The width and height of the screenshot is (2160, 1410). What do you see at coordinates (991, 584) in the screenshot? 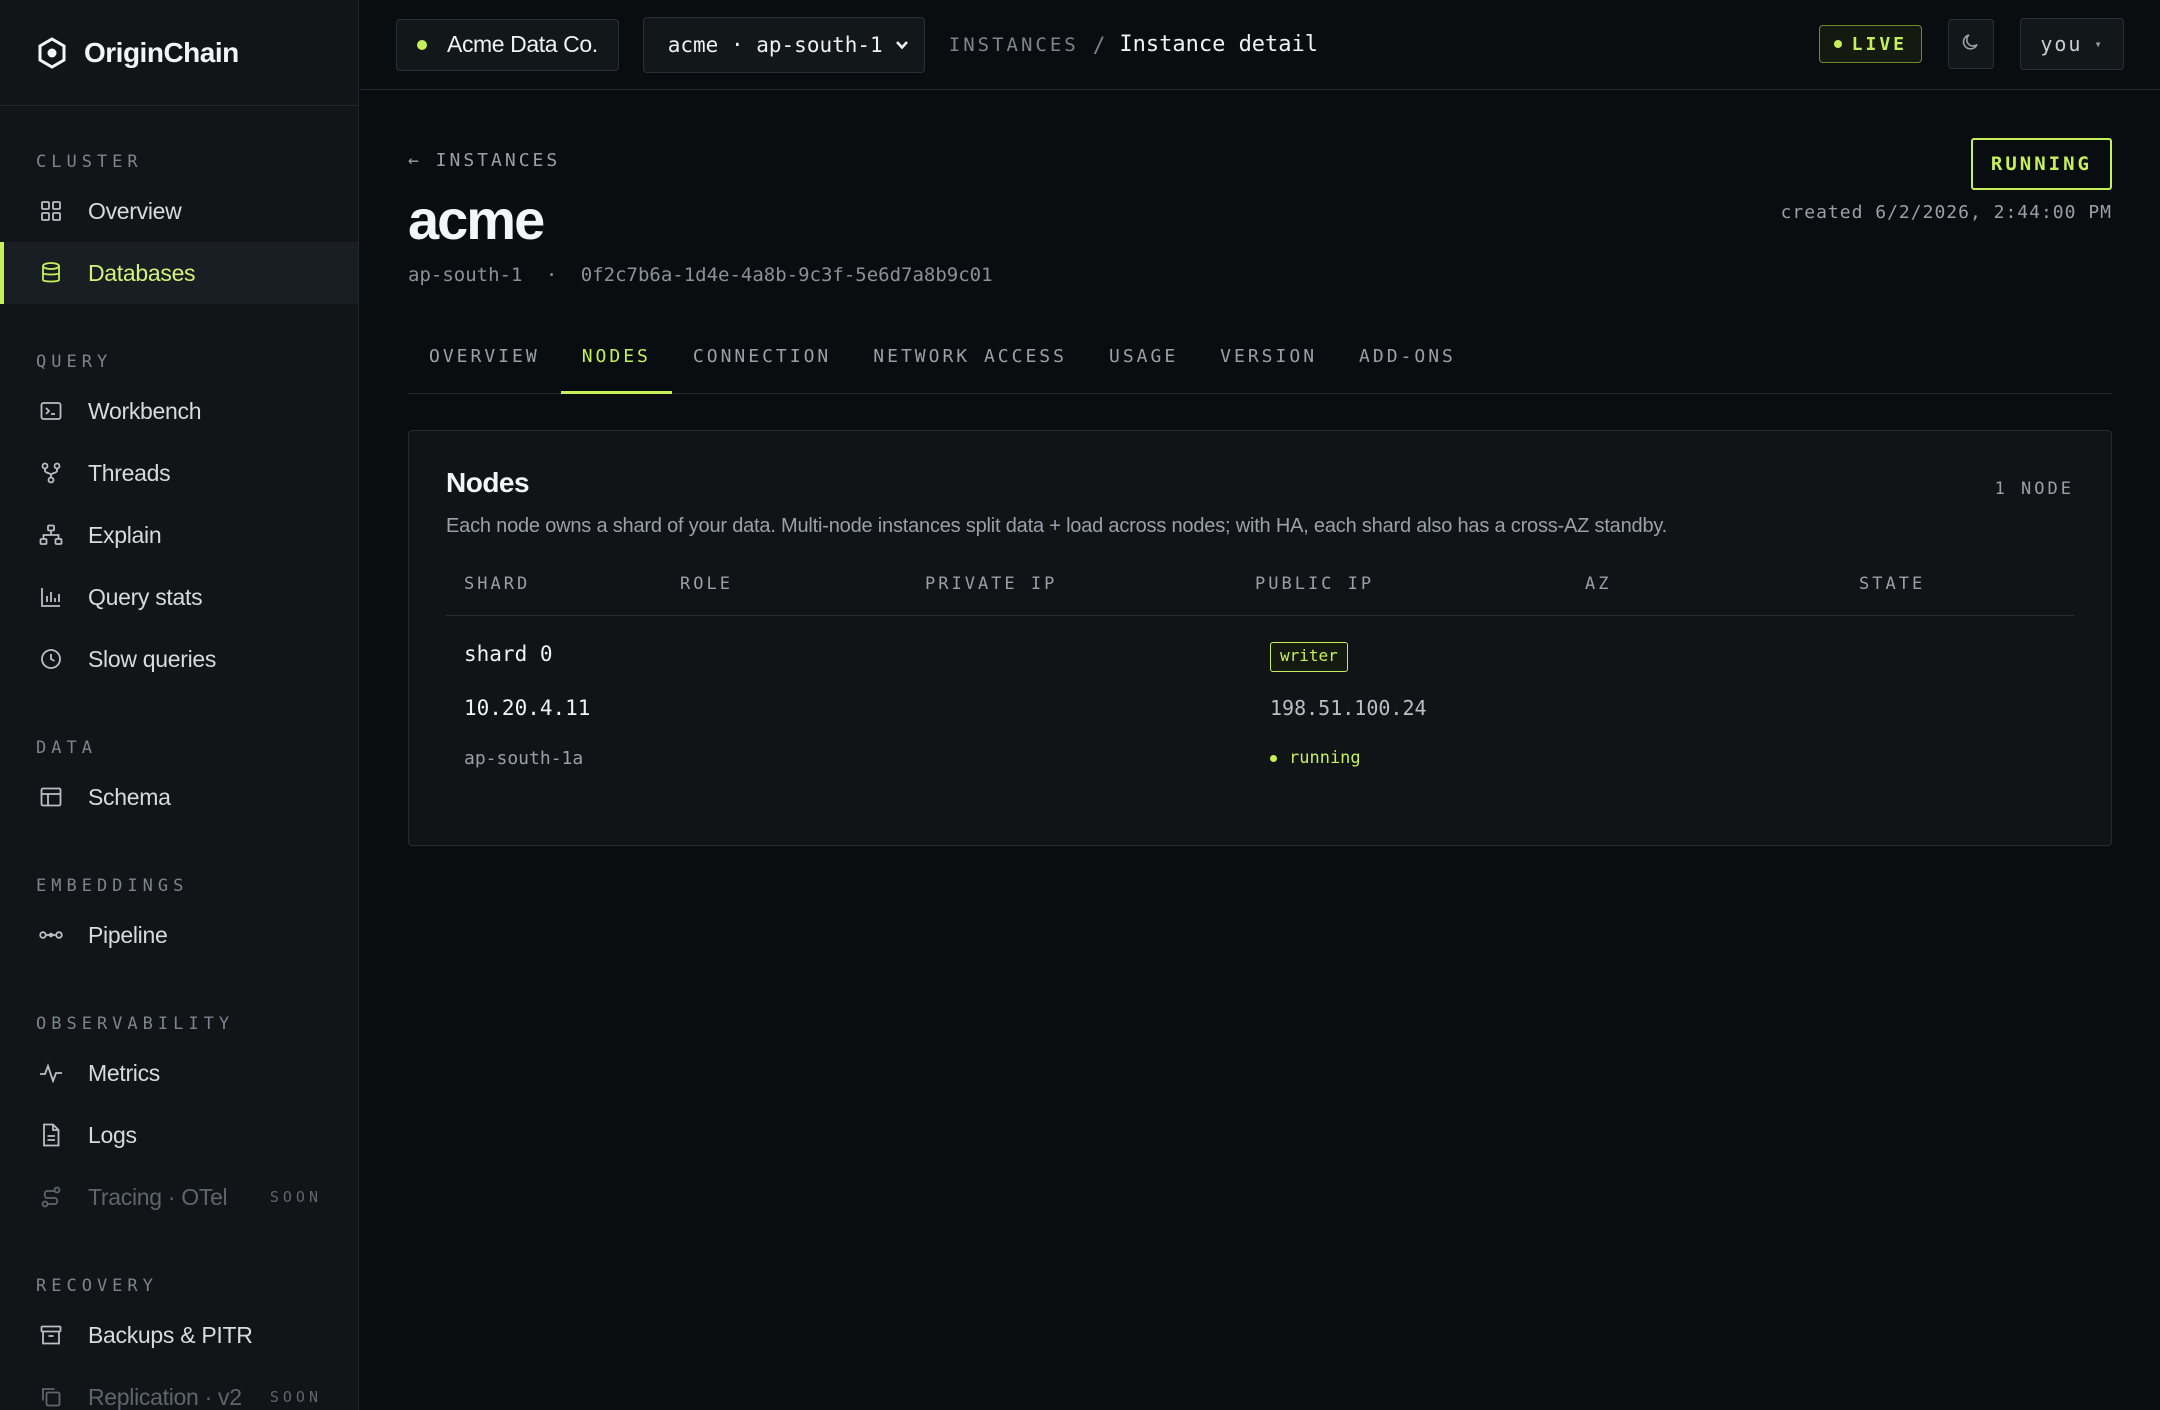
I see `column-header-private-ip: PRIVATE IP` at bounding box center [991, 584].